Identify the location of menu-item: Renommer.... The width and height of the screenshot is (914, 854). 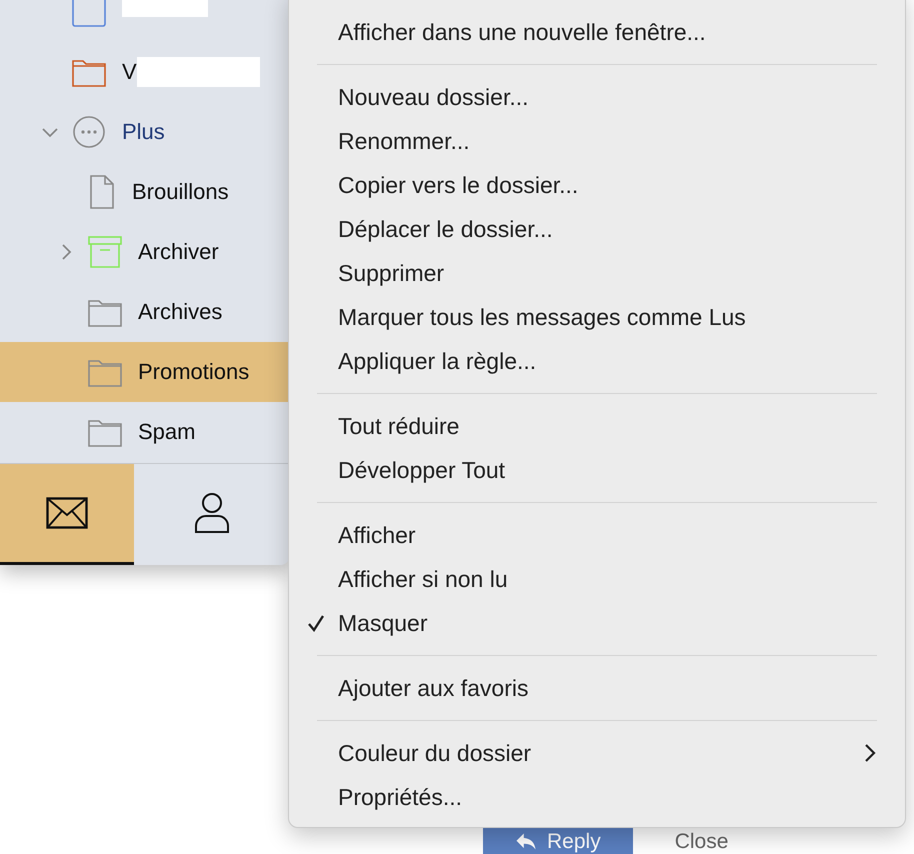
(592, 141).